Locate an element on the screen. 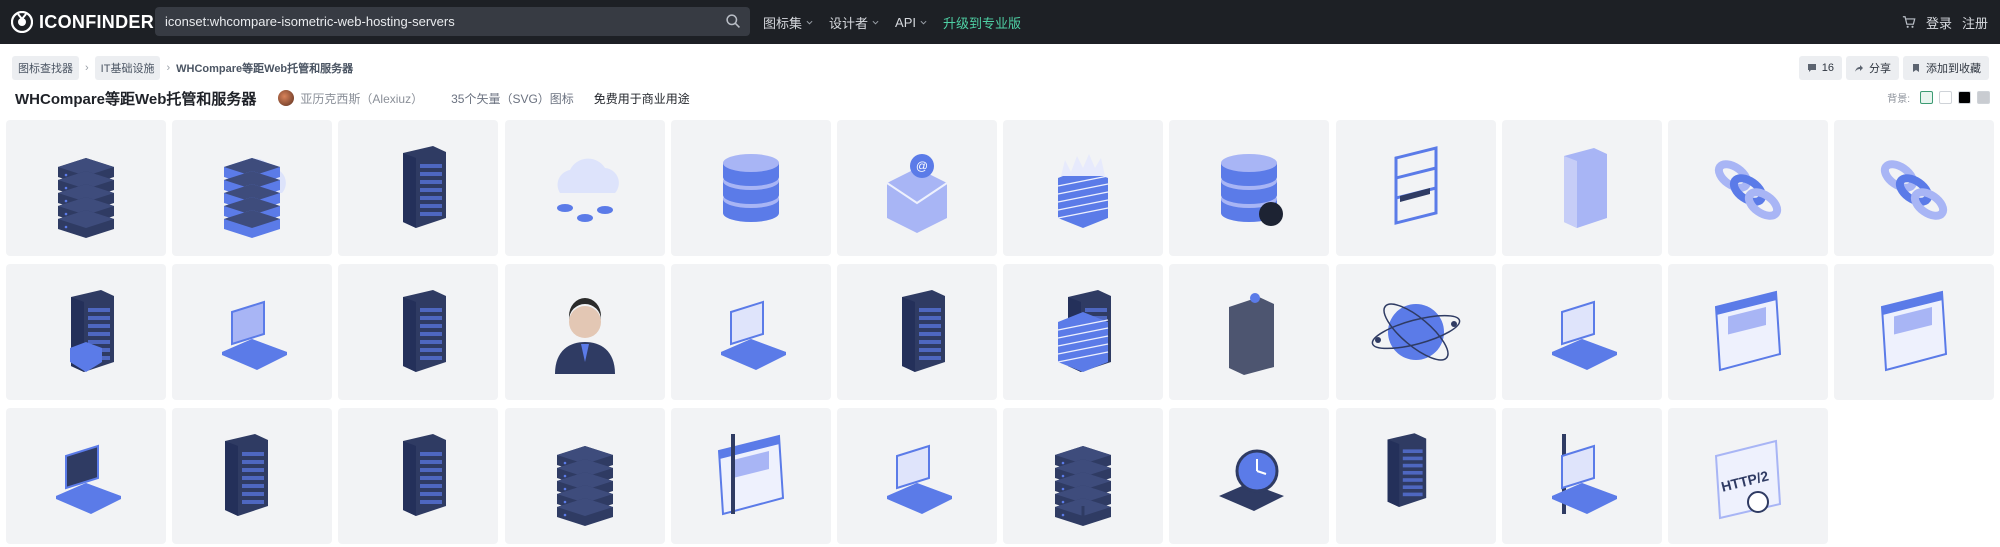  laptop-website-icon is located at coordinates (1584, 335).